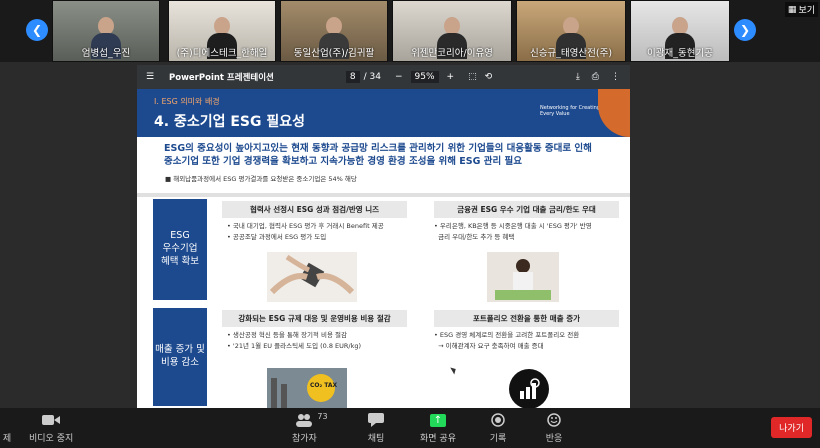 Image resolution: width=820 pixels, height=448 pixels. Describe the element at coordinates (498, 420) in the screenshot. I see `record-icon` at that location.